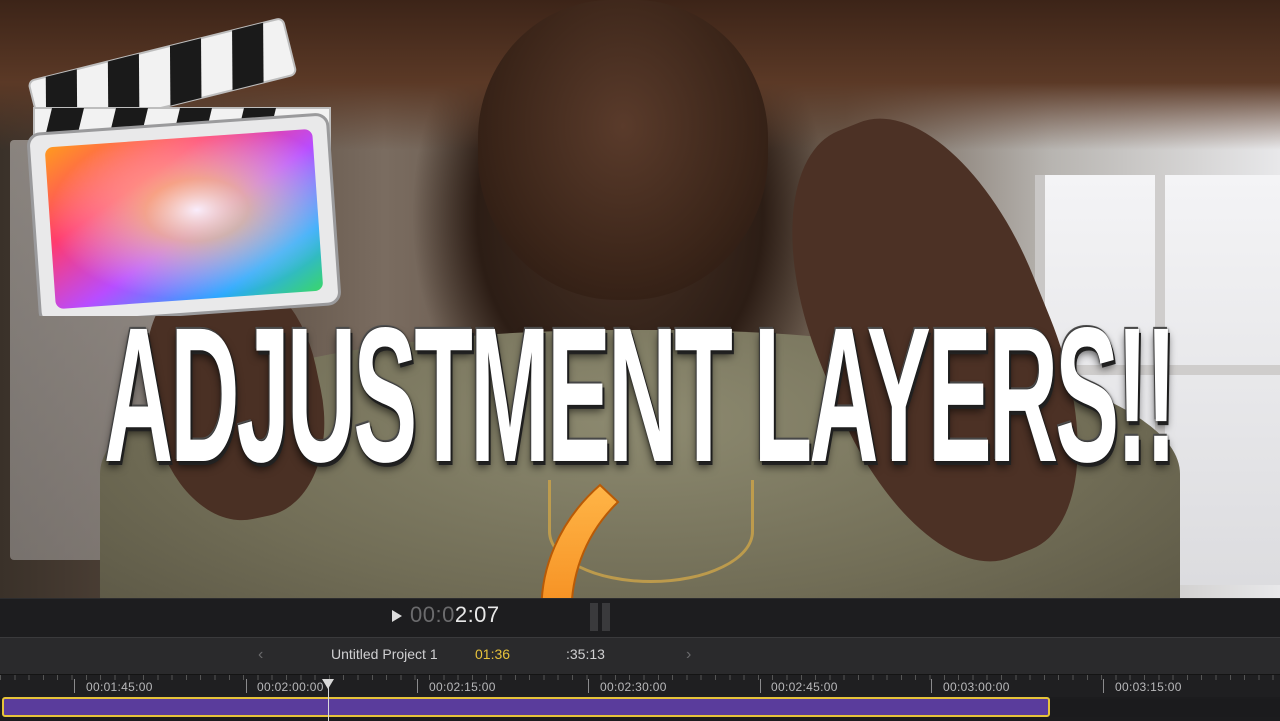 The height and width of the screenshot is (721, 1280). I want to click on play-icon, so click(397, 616).